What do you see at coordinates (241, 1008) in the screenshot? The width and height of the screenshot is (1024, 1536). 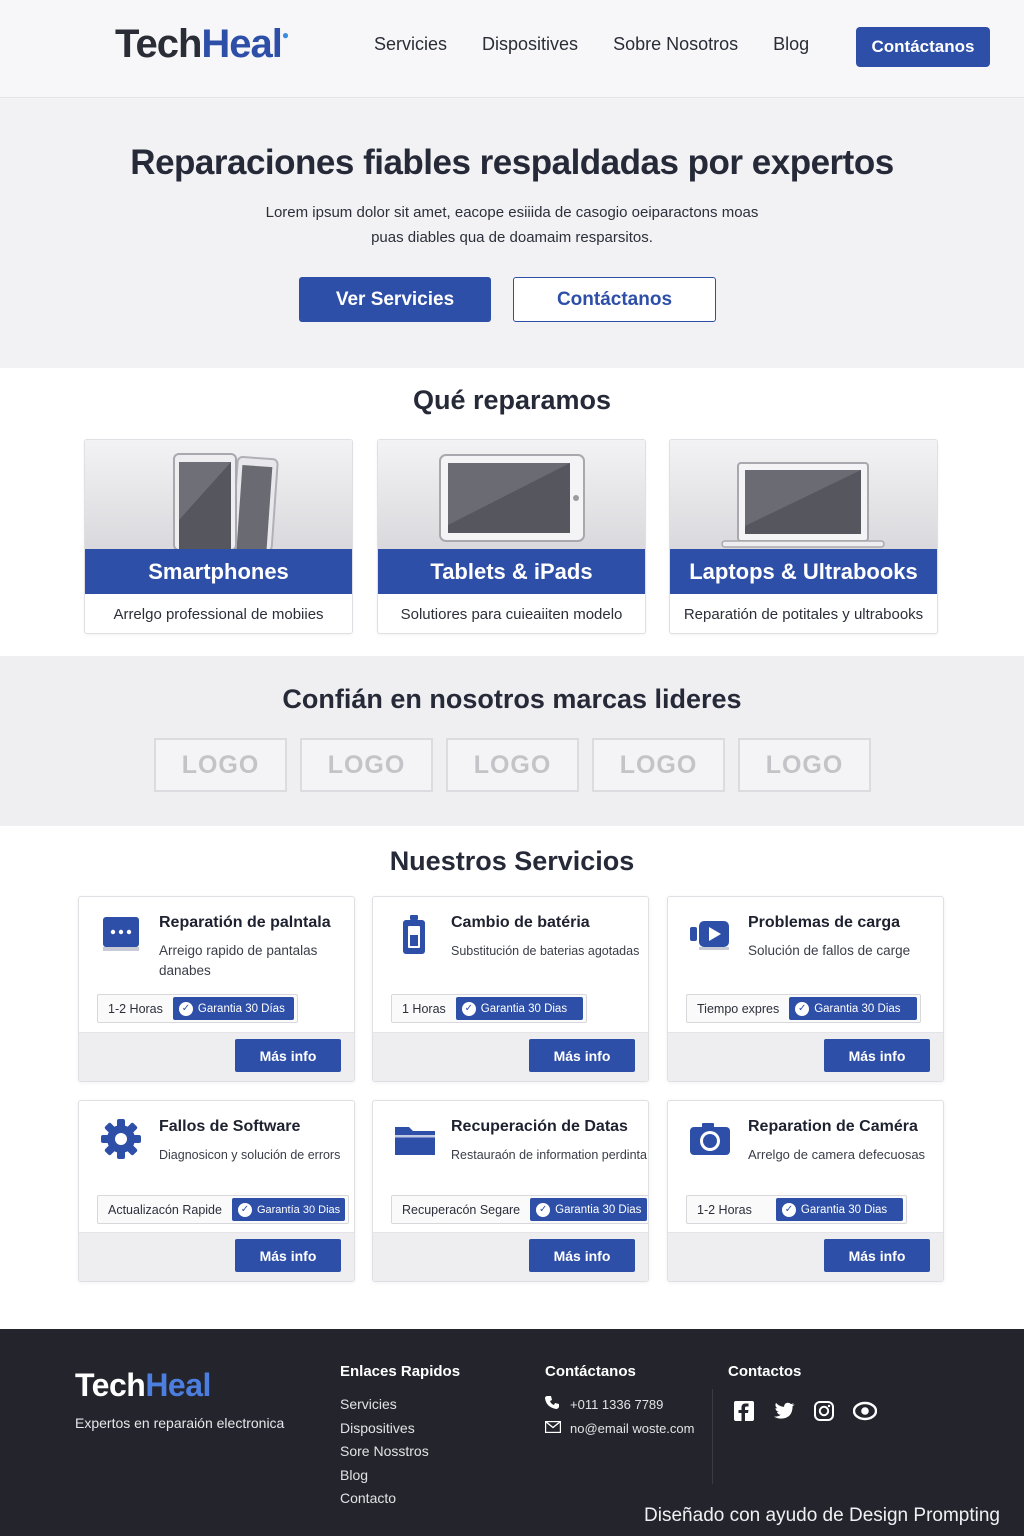 I see `warranty-text: Garantia 30 Días` at bounding box center [241, 1008].